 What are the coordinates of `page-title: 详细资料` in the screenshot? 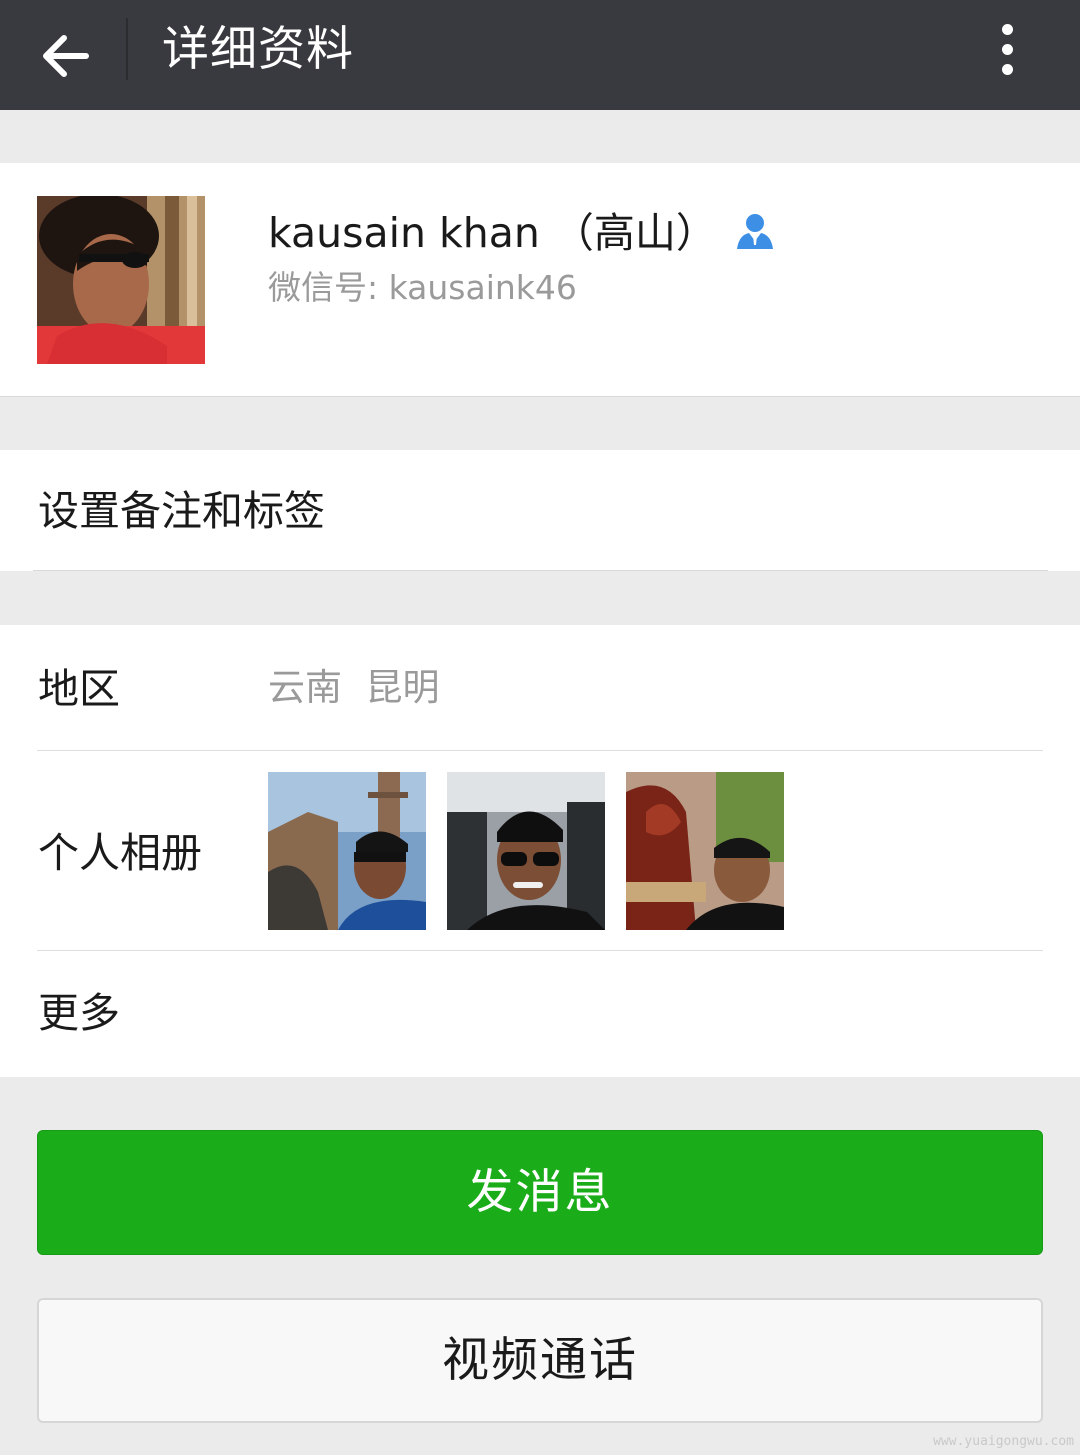 It's located at (258, 49).